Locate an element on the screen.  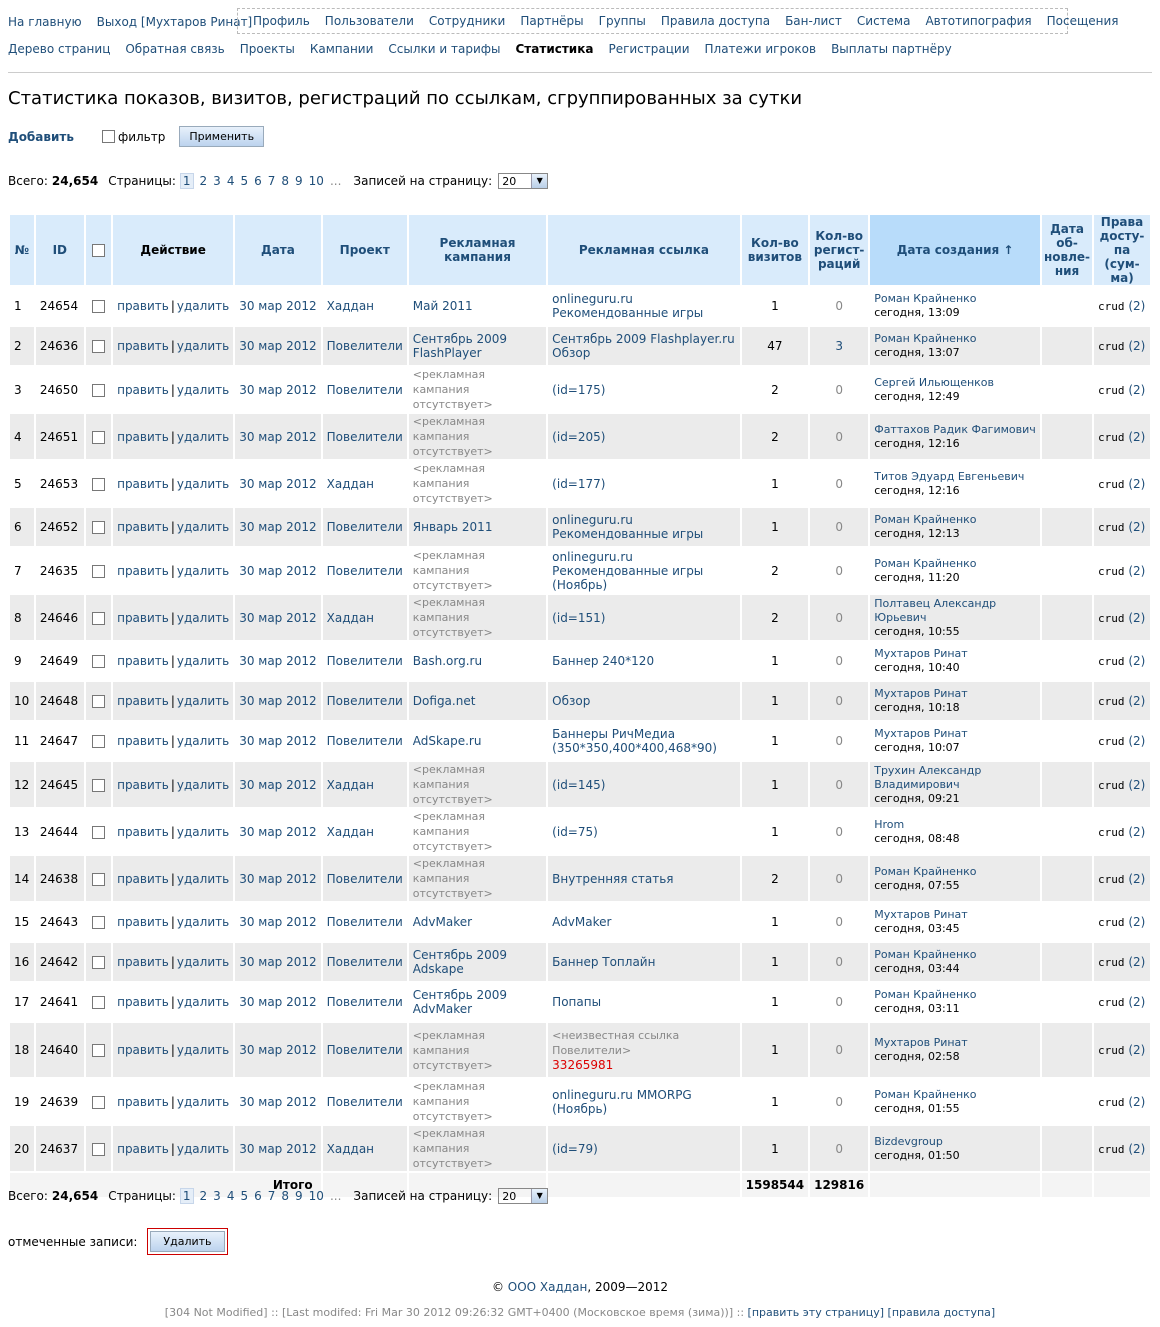
link-name: (id=177) is located at coordinates (578, 484).